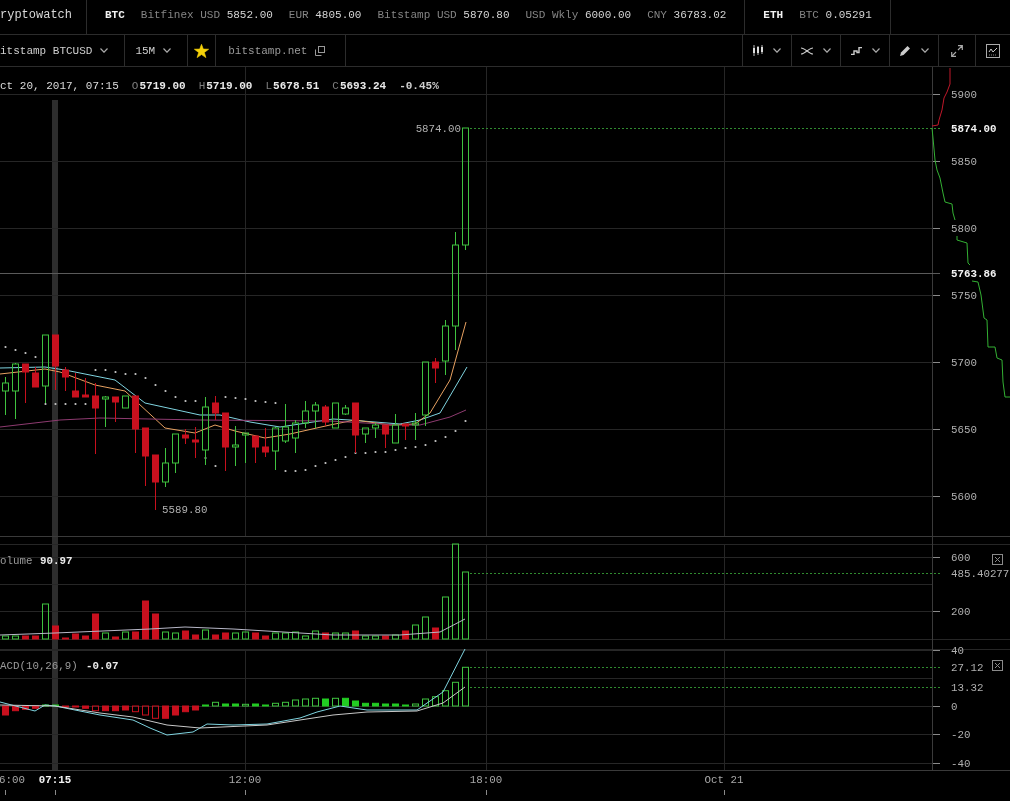 The width and height of the screenshot is (1010, 801). What do you see at coordinates (63, 50) in the screenshot?
I see `market-selector: itstamp BTCUSD` at bounding box center [63, 50].